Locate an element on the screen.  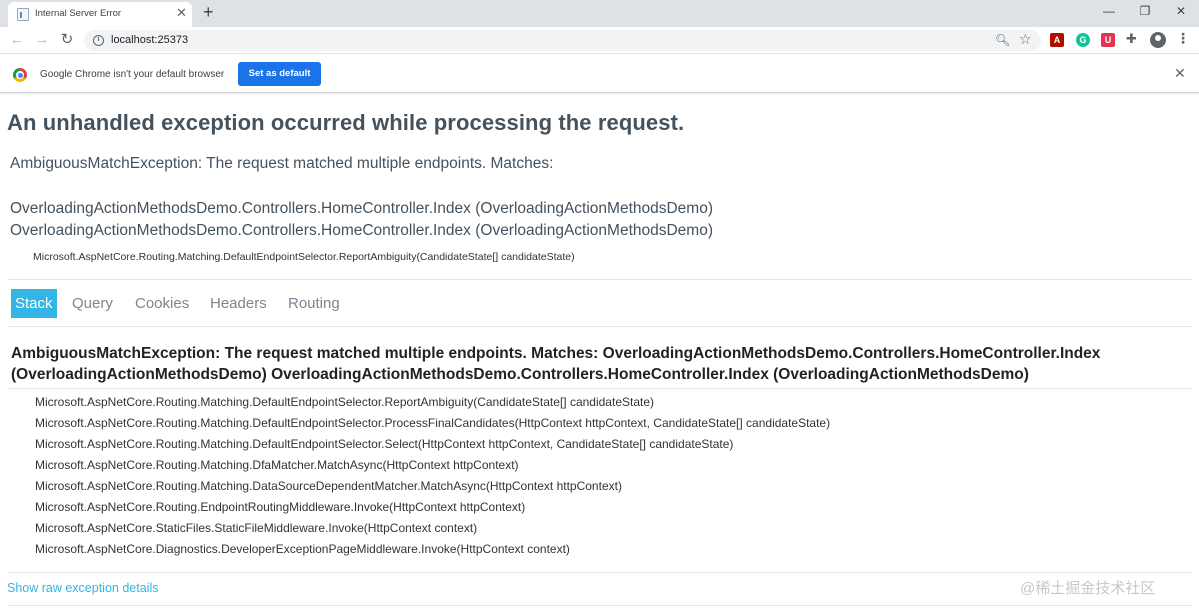
watermark: @稀土掘金技术社区 is located at coordinates (1088, 588).